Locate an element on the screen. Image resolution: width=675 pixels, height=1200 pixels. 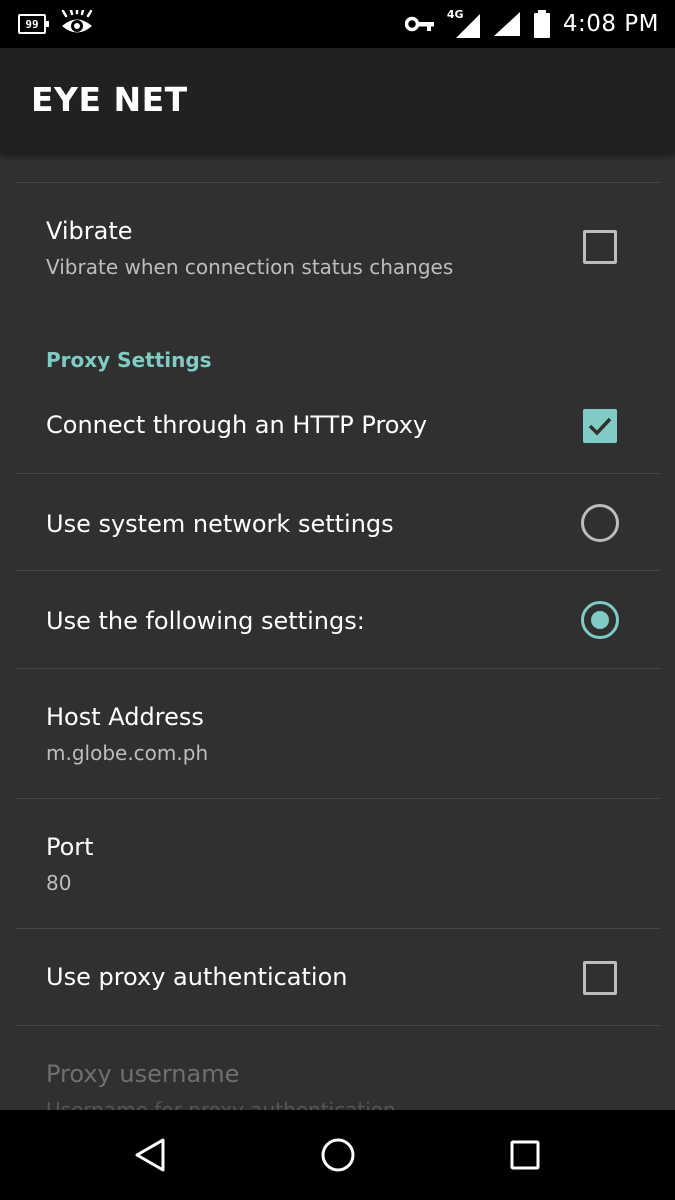
following-settings-title: Use the following settings: is located at coordinates (205, 621).